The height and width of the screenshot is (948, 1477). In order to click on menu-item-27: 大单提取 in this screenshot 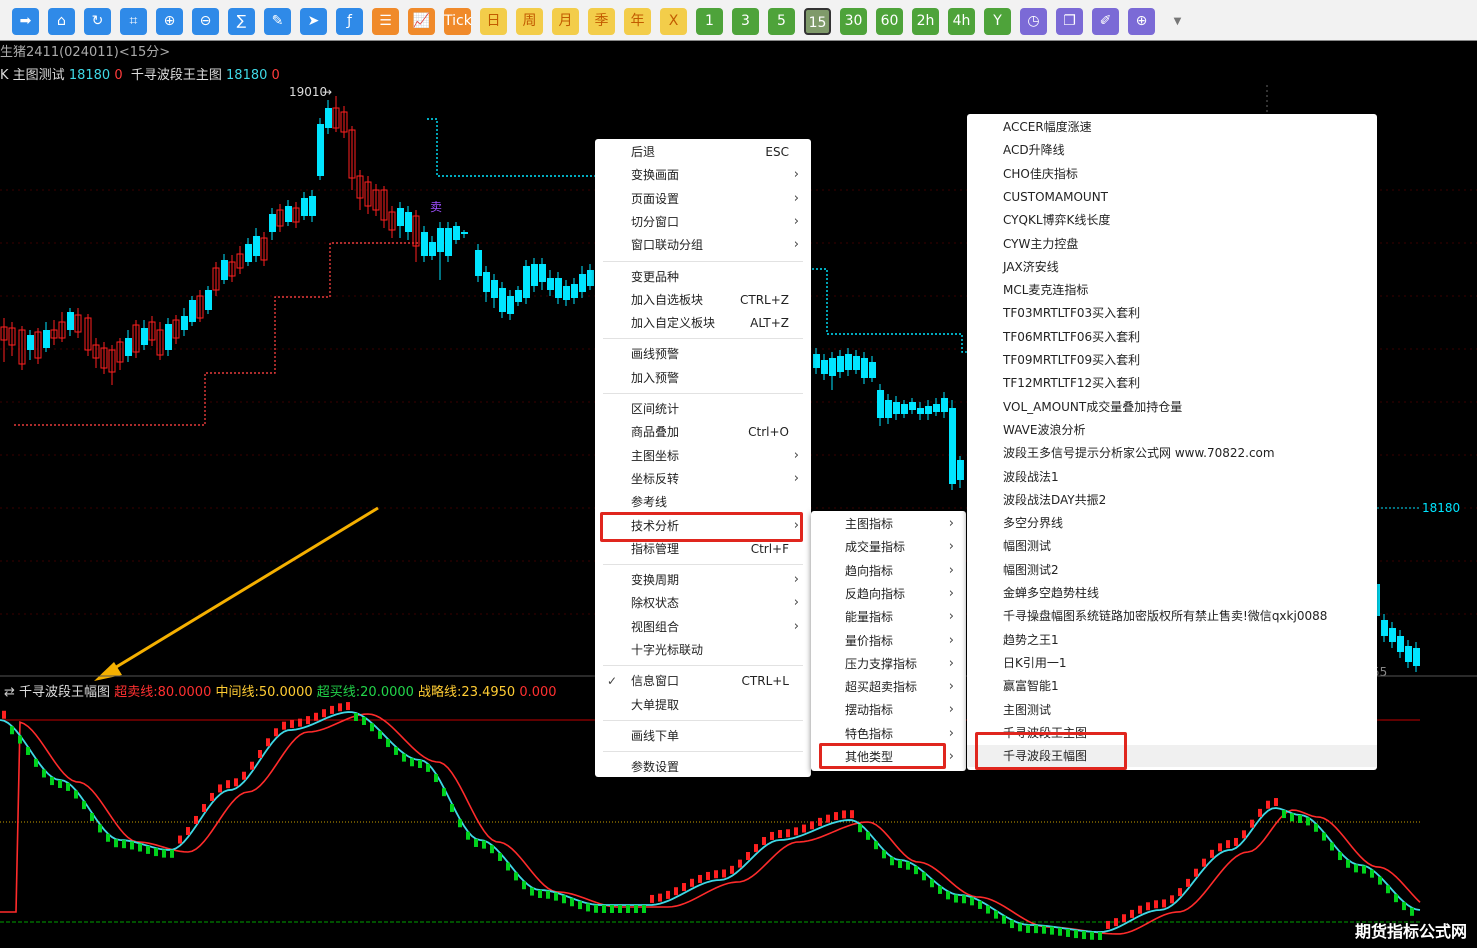, I will do `click(703, 705)`.